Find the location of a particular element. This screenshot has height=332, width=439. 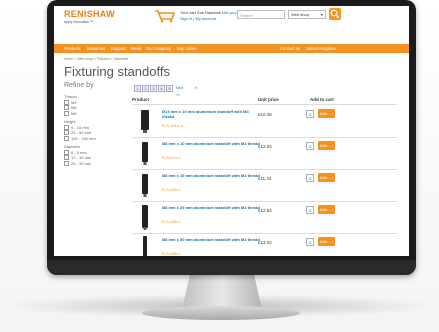

filter-option: M8 is located at coordinates (70, 114).